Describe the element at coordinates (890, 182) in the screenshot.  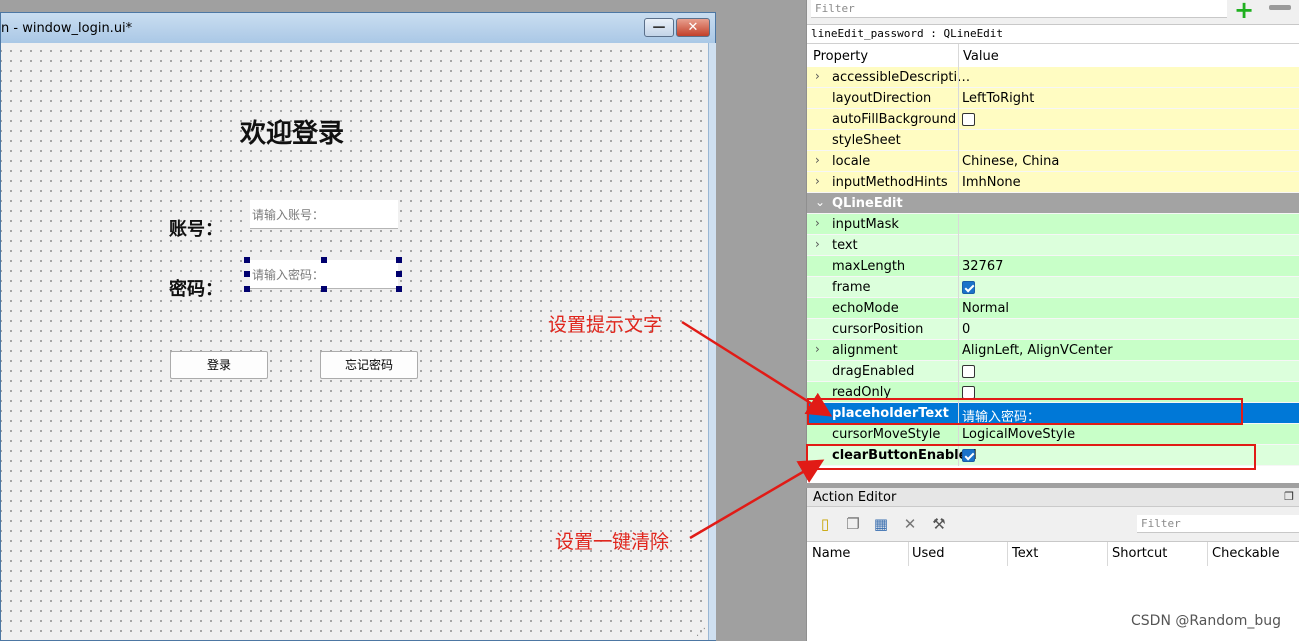
I see `property-name: inputMethodHints` at that location.